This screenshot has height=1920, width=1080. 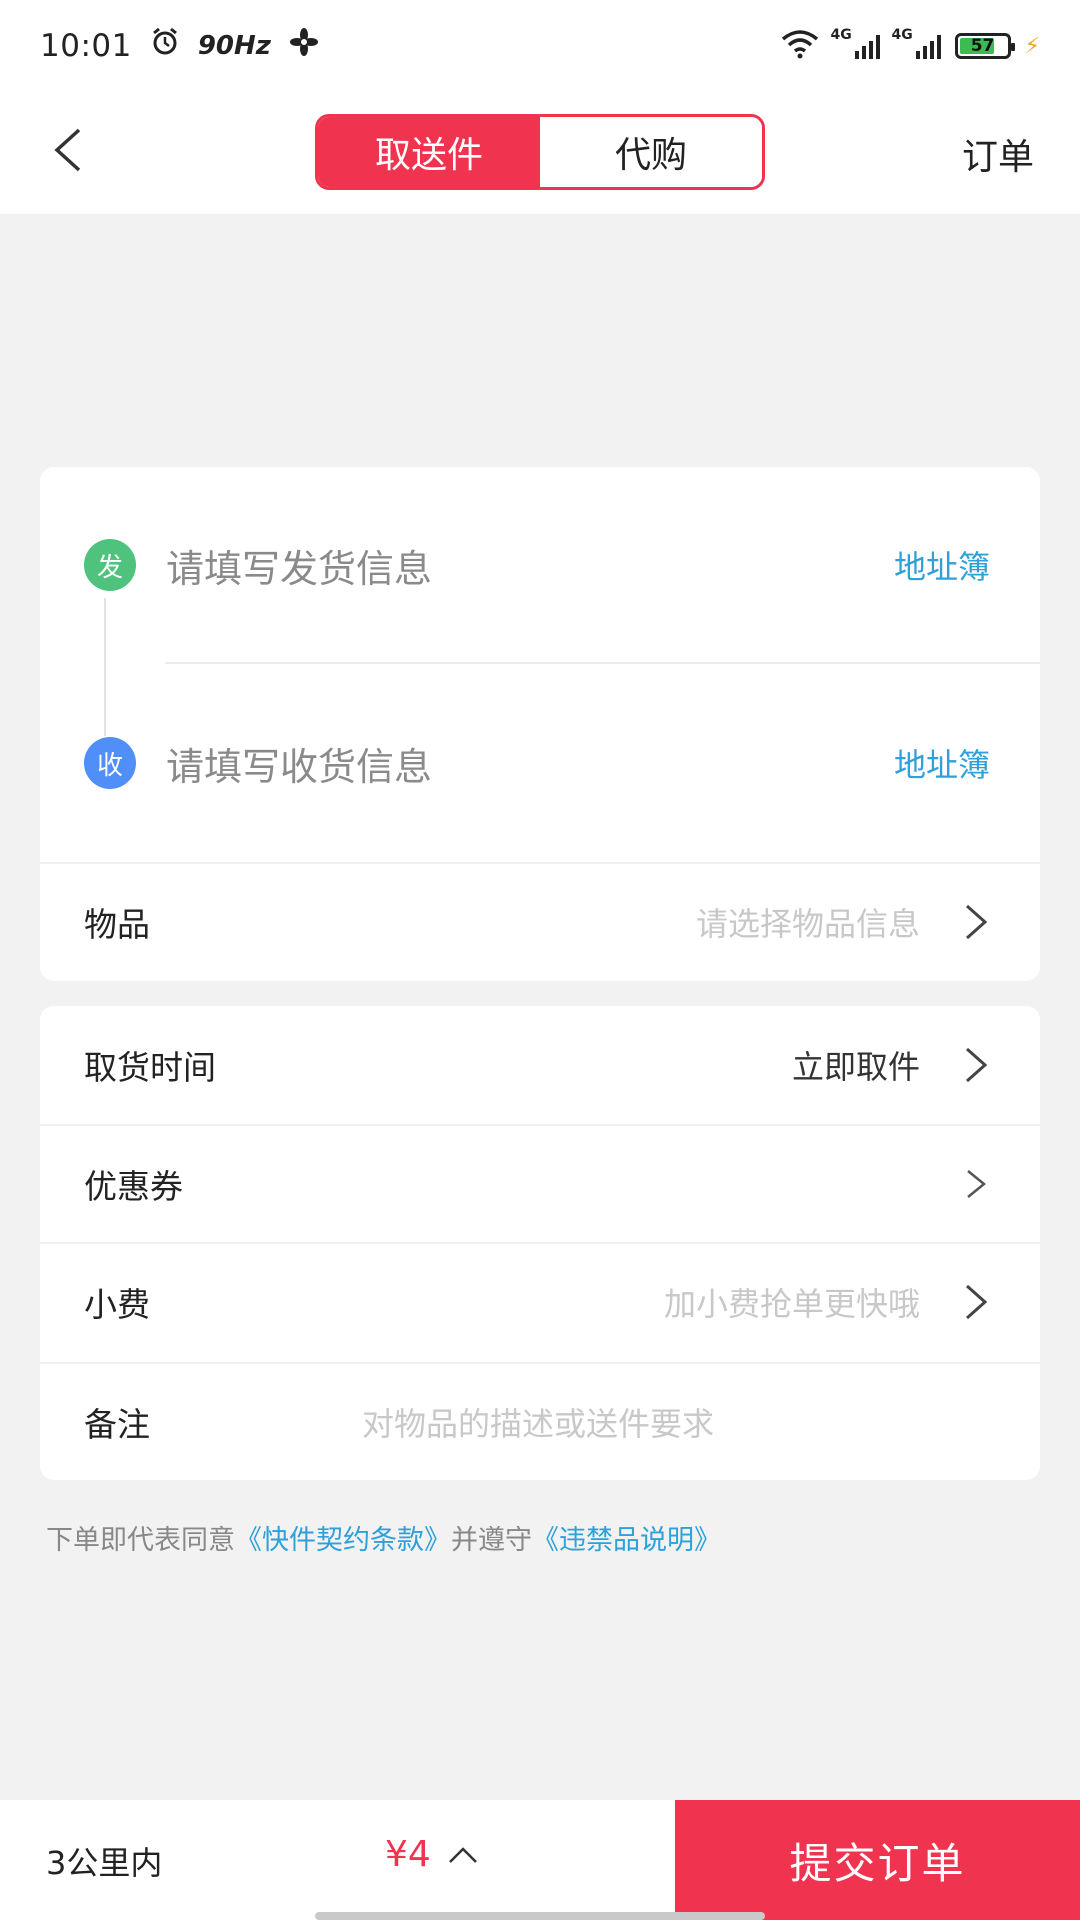 I want to click on receive-badge: 收, so click(x=110, y=763).